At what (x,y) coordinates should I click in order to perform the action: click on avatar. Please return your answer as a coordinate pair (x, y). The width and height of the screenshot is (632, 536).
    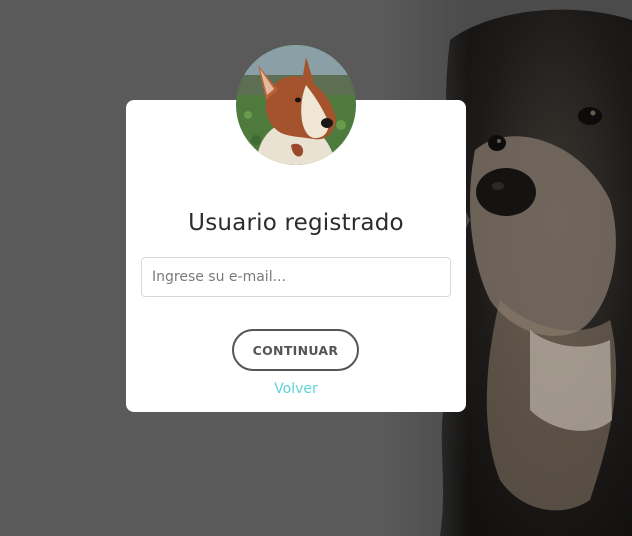
    Looking at the image, I should click on (296, 105).